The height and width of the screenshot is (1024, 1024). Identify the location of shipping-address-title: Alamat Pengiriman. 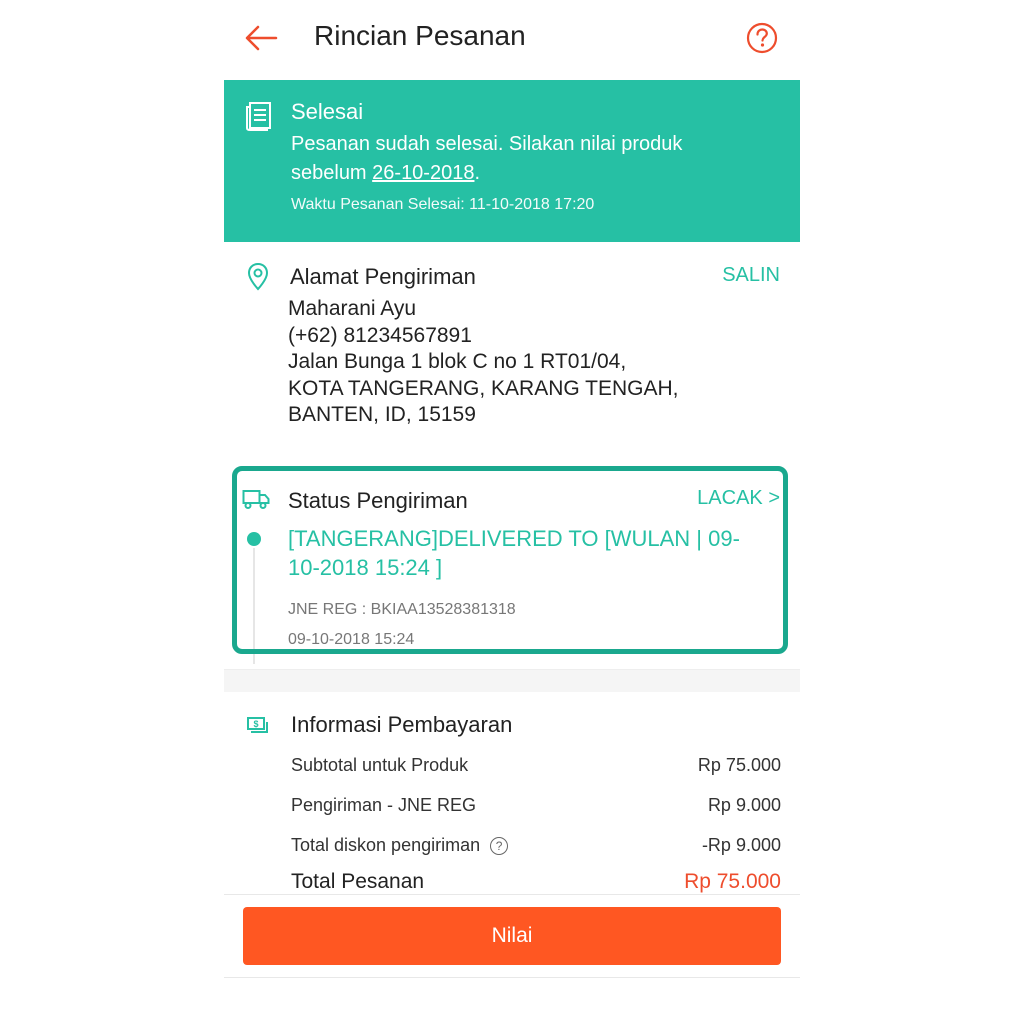
(383, 276).